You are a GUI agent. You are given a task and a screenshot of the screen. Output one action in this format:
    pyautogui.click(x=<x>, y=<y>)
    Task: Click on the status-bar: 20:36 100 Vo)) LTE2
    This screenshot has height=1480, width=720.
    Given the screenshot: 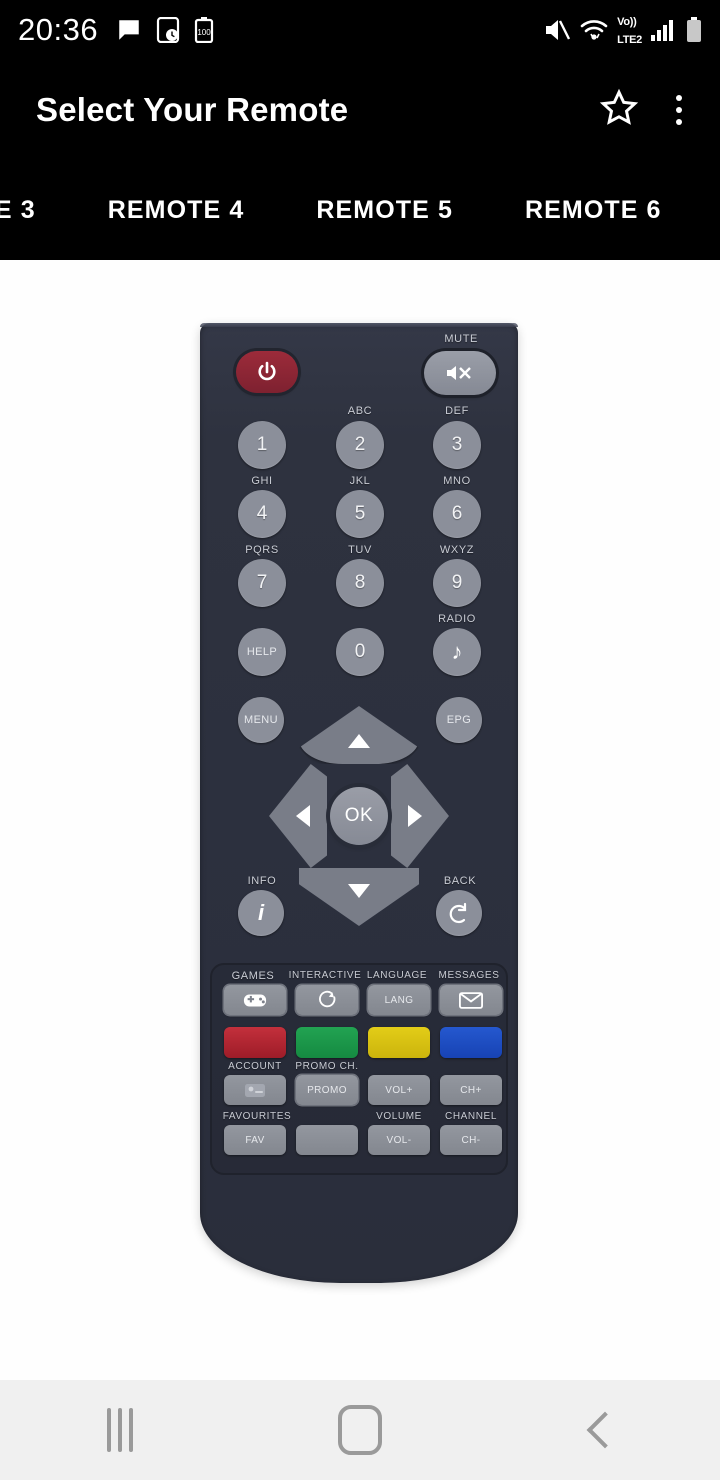 What is the action you would take?
    pyautogui.click(x=360, y=30)
    